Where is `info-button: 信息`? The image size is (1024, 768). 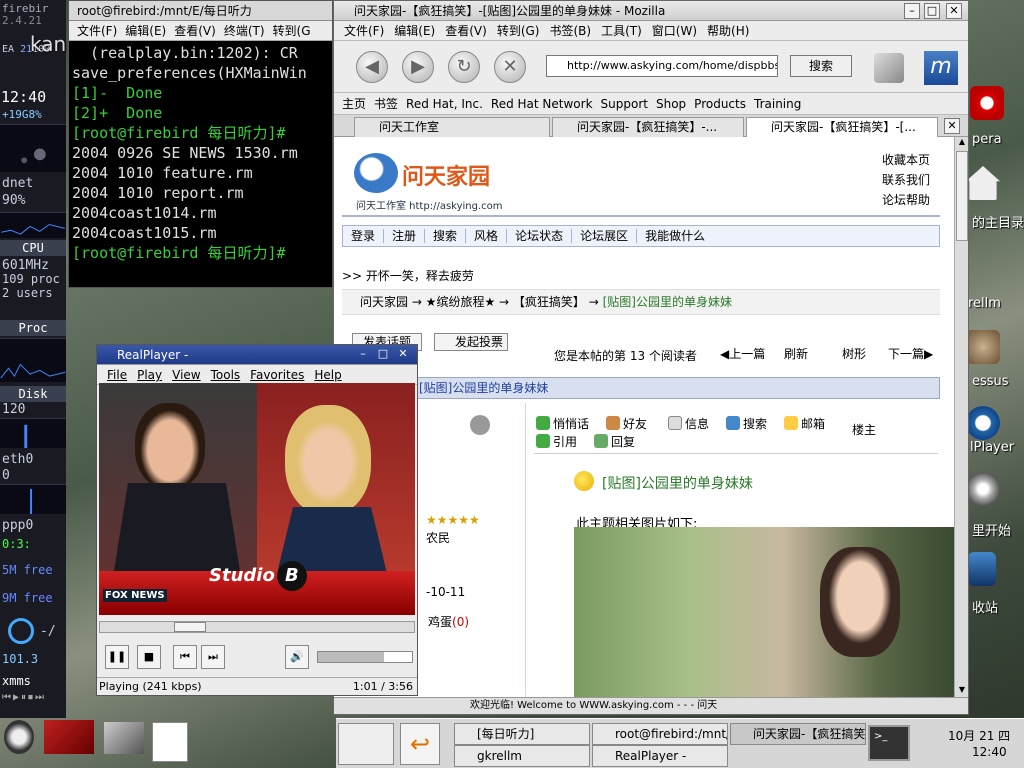 info-button: 信息 is located at coordinates (688, 423).